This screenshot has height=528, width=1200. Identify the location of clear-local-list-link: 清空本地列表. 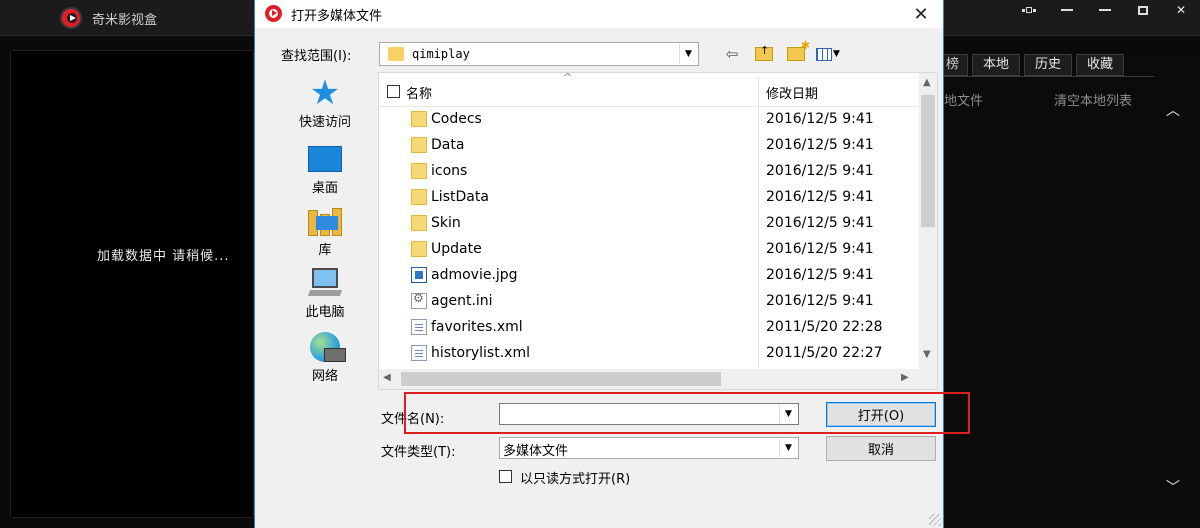
(1093, 99).